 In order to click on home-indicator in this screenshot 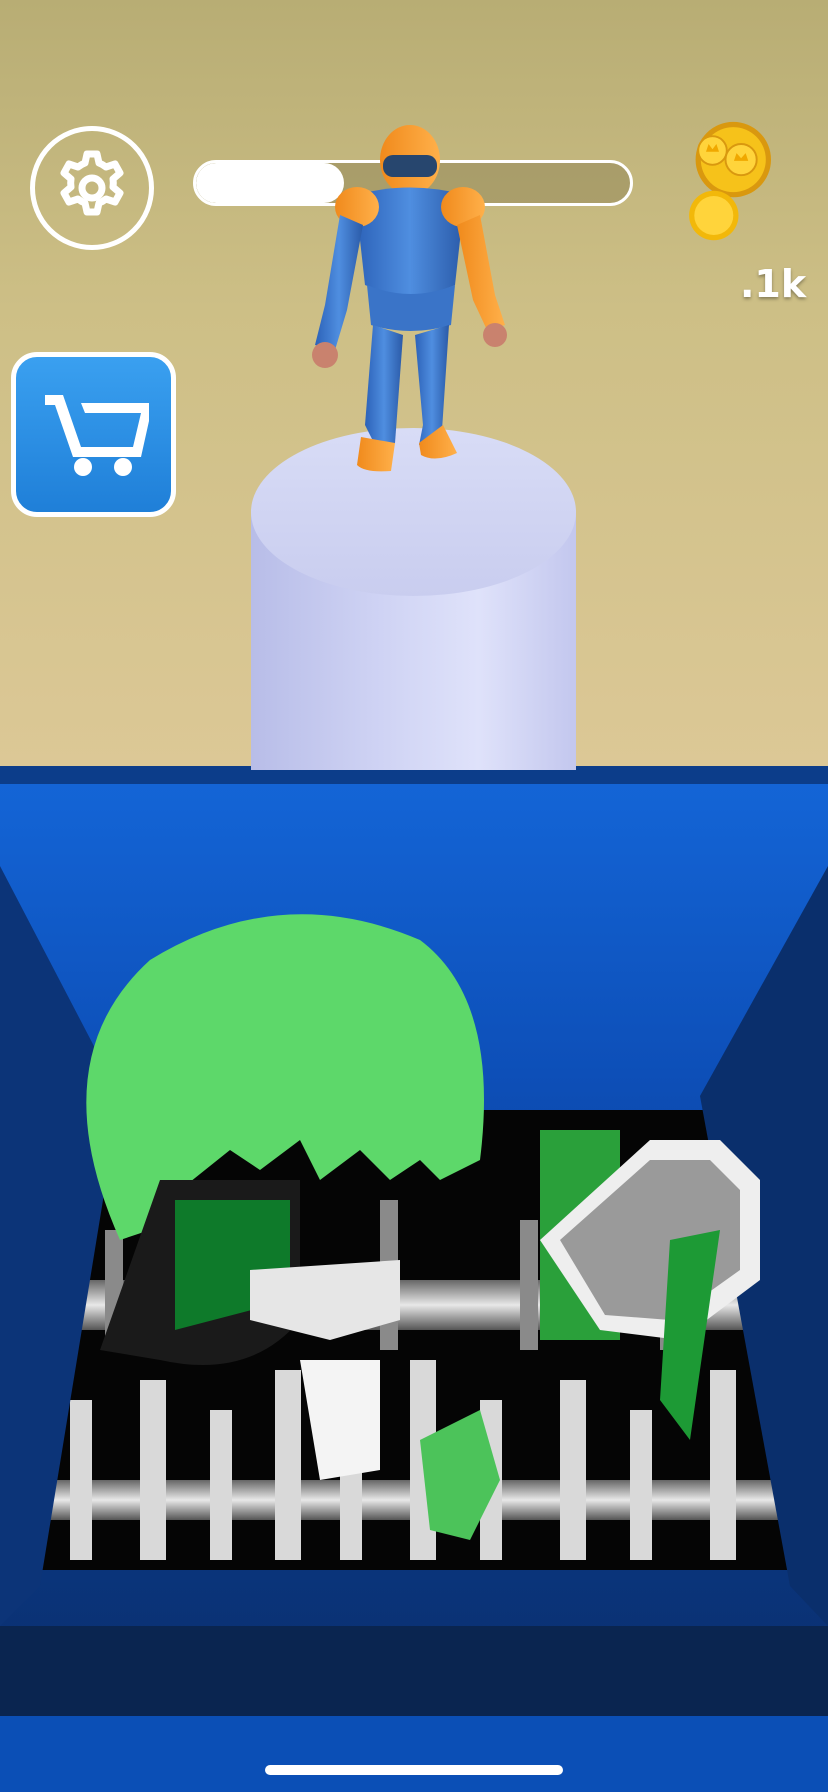, I will do `click(414, 1770)`.